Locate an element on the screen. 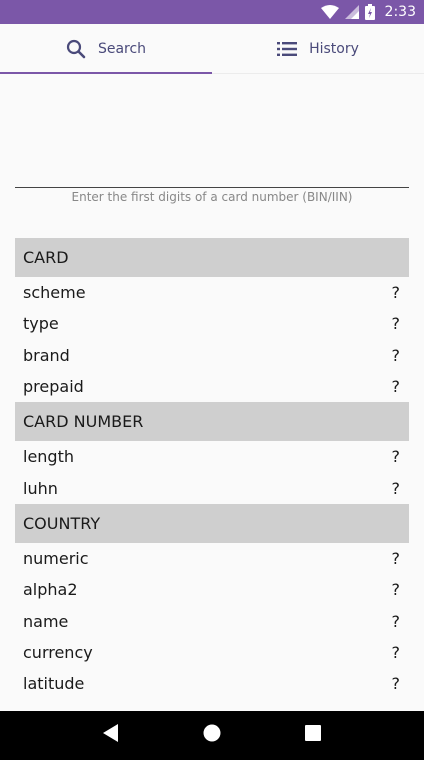 The width and height of the screenshot is (424, 760). section-card-header: CARD is located at coordinates (212, 257).